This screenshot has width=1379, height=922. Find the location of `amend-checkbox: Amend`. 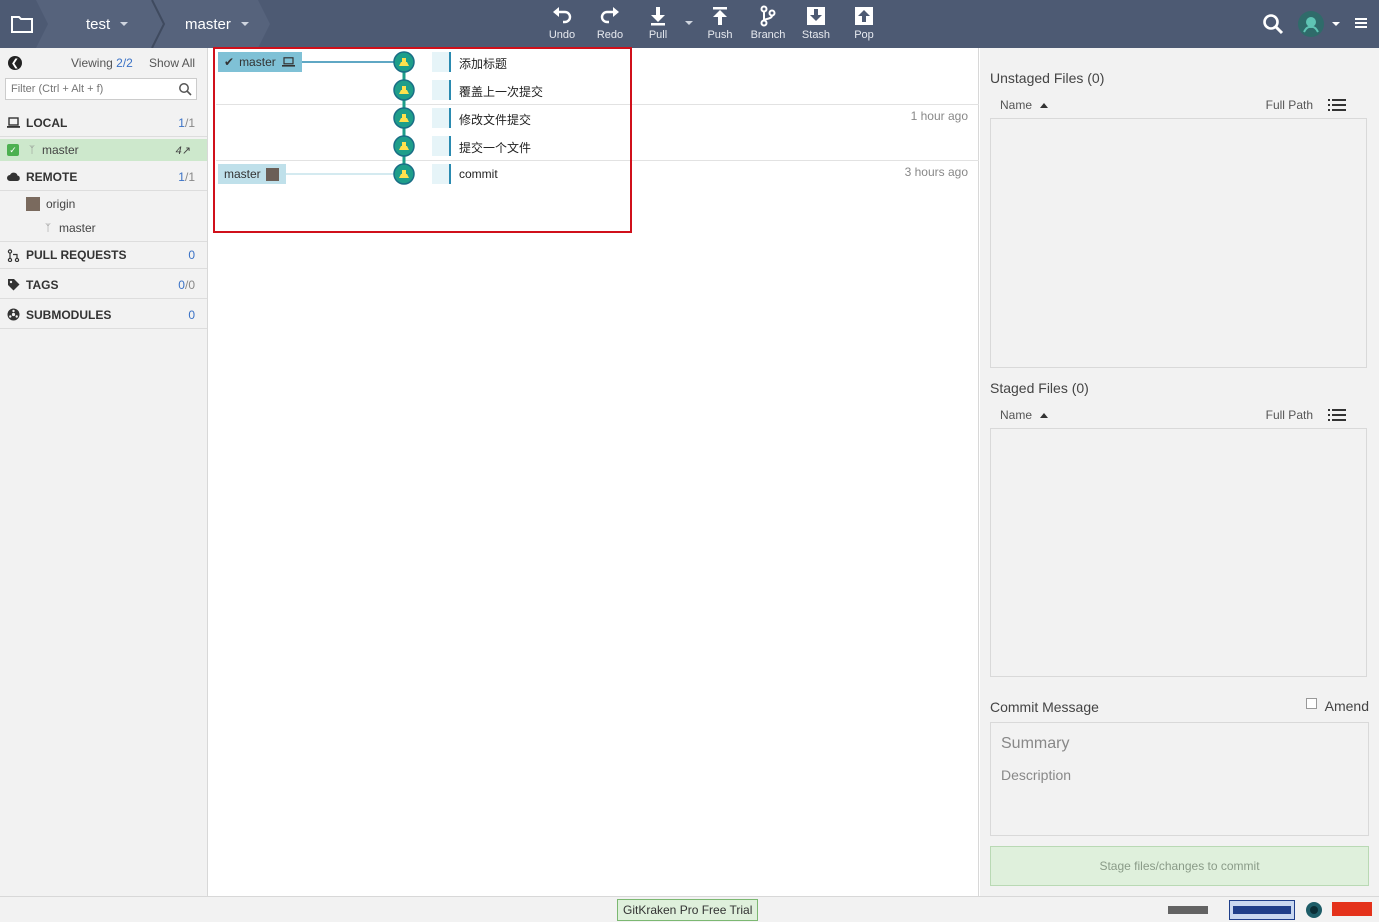

amend-checkbox: Amend is located at coordinates (1337, 705).